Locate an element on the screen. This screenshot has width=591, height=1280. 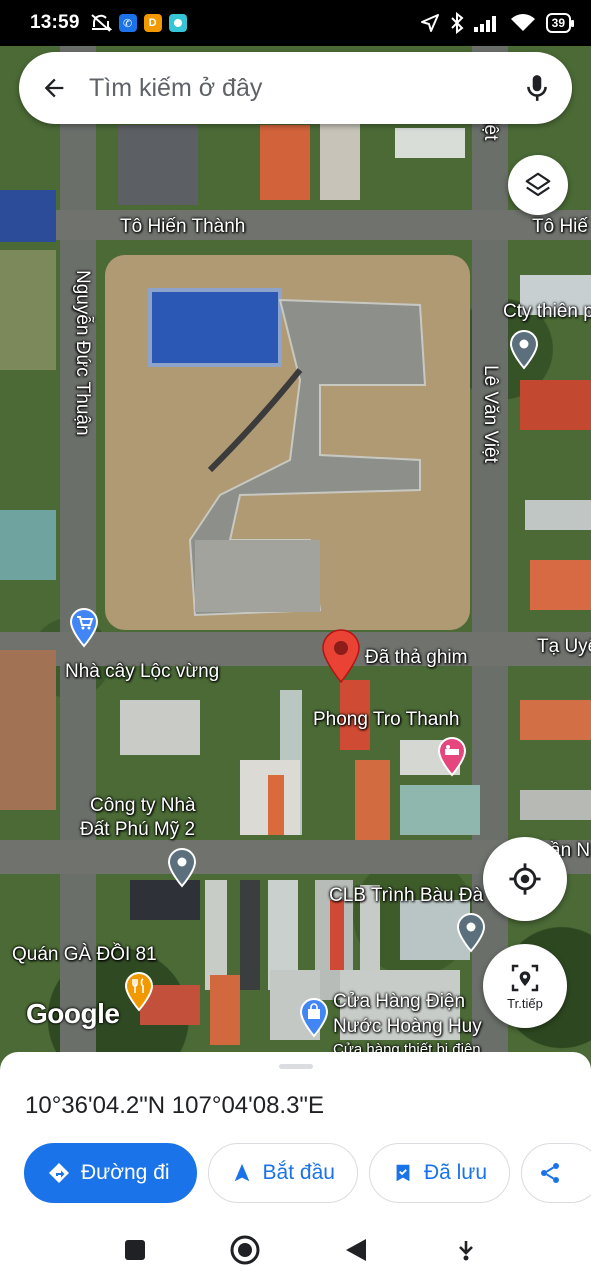
arrow-back-icon is located at coordinates (54, 88).